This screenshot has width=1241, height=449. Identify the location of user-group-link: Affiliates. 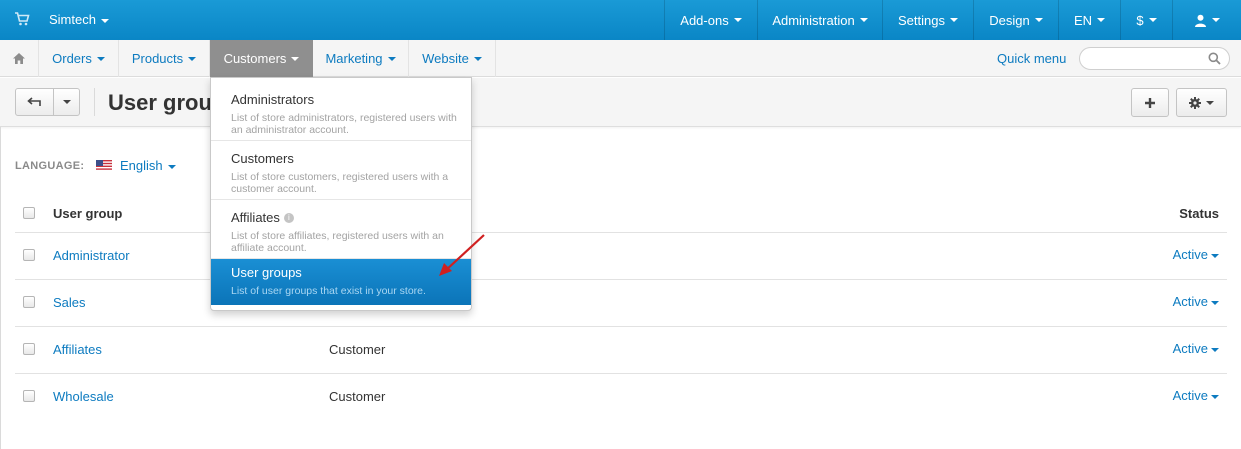
(77, 349).